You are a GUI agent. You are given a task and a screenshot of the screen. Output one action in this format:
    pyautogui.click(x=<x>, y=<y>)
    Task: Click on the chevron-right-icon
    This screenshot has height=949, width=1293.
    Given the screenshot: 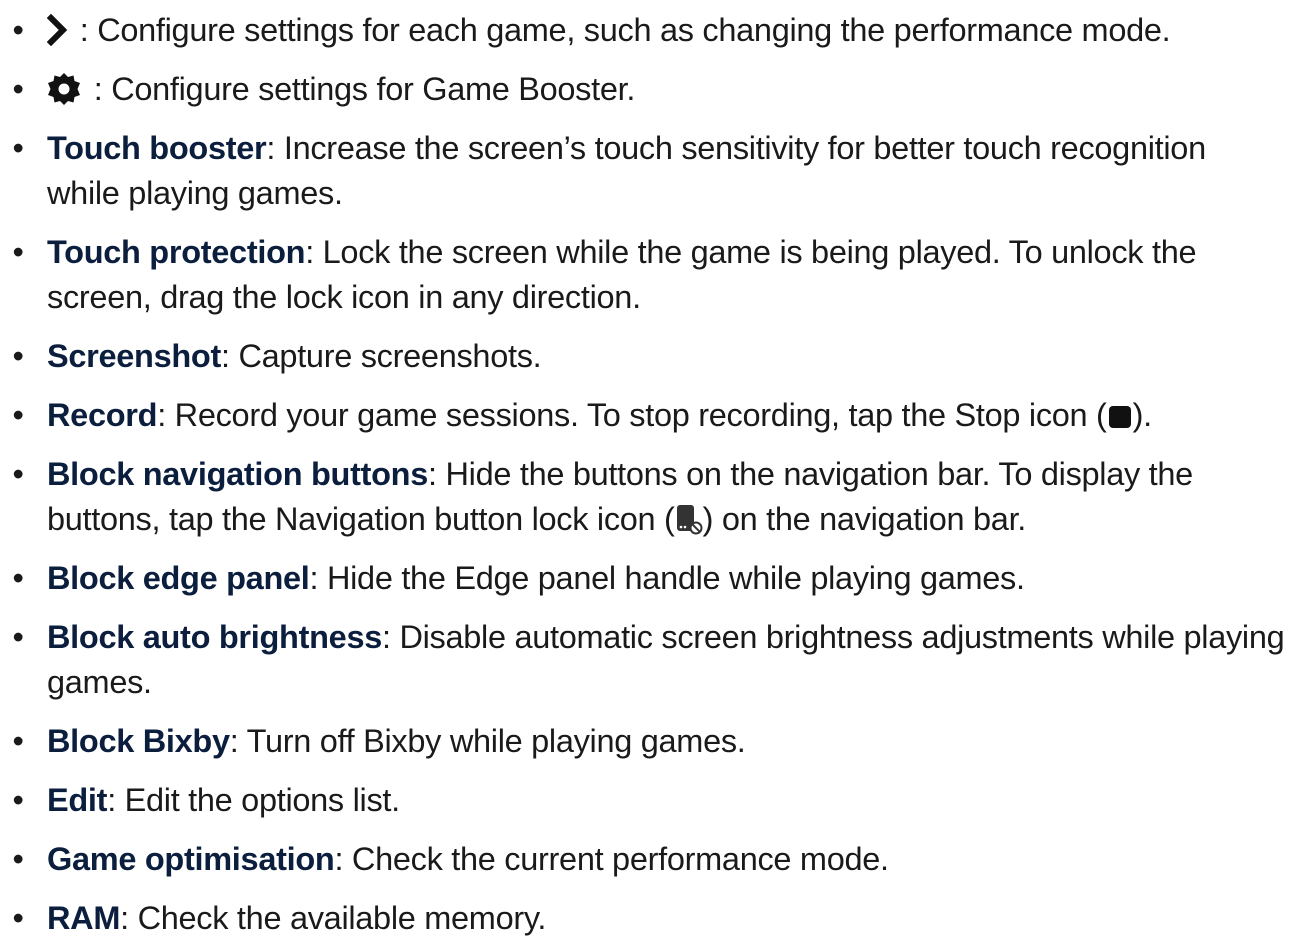 What is the action you would take?
    pyautogui.click(x=57, y=30)
    